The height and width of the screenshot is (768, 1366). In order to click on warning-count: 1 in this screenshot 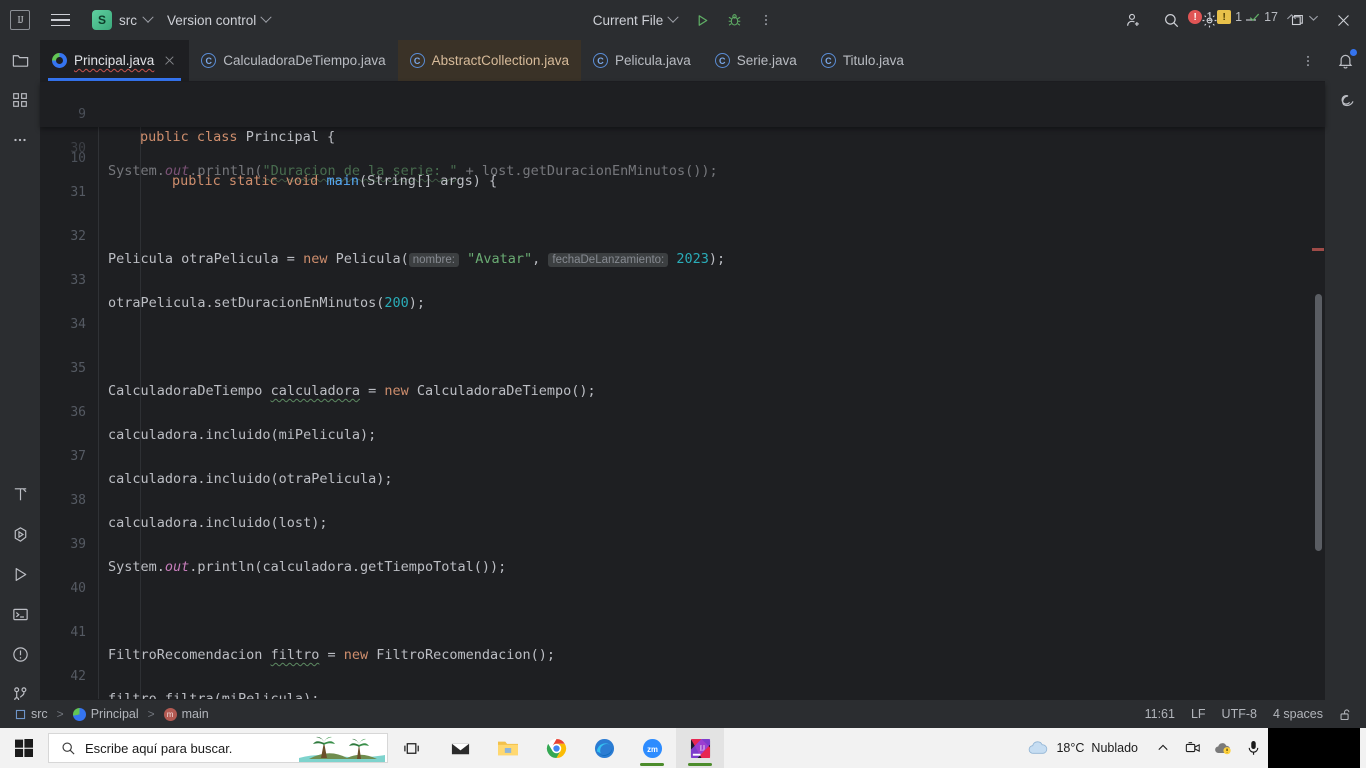, I will do `click(1239, 17)`.